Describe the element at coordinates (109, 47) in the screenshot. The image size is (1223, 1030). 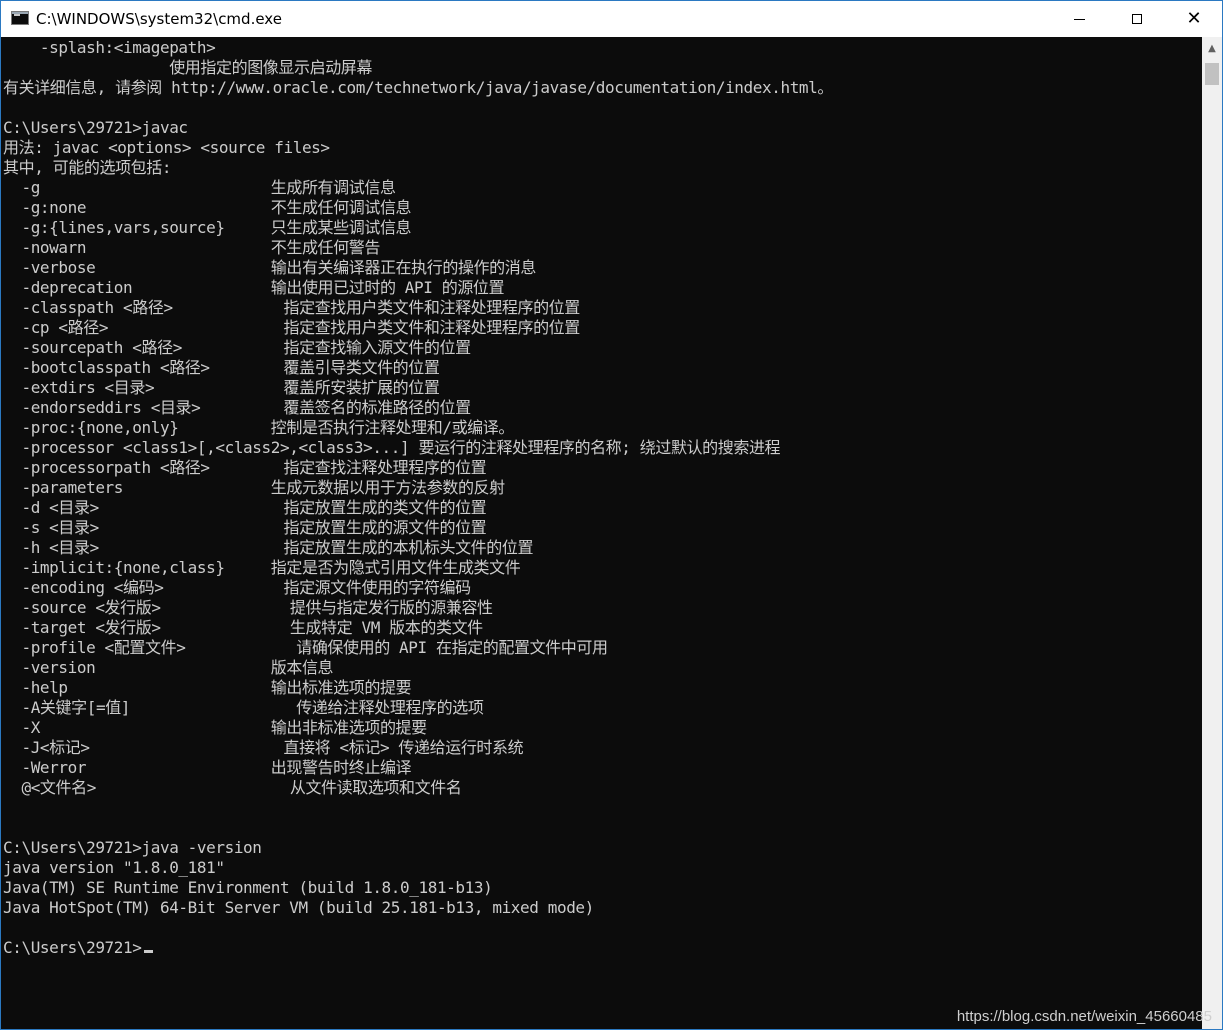
I see `console-line: -splash:<imagepath>` at that location.